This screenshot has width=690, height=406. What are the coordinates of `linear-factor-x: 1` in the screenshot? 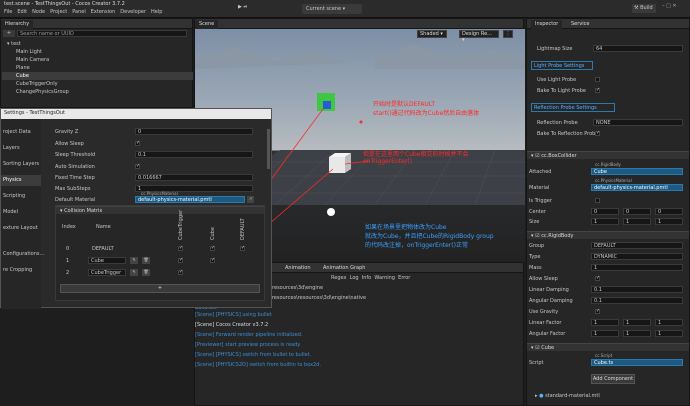 It's located at (605, 322).